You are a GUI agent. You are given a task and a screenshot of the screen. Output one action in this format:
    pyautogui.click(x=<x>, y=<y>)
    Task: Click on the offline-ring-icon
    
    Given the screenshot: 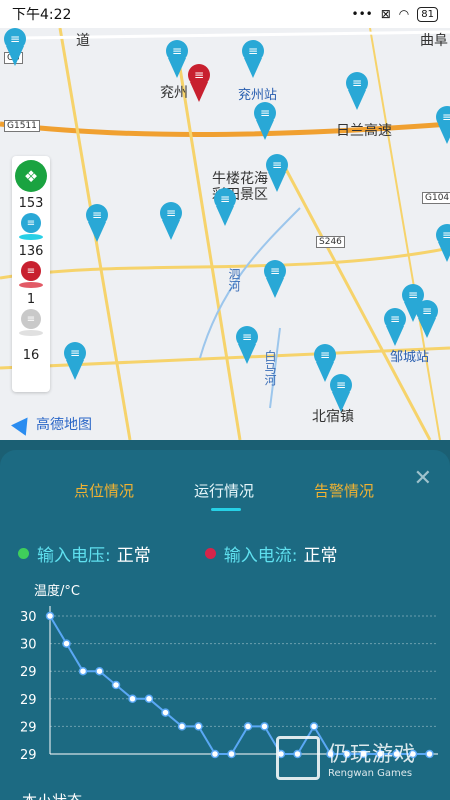 What is the action you would take?
    pyautogui.click(x=31, y=333)
    